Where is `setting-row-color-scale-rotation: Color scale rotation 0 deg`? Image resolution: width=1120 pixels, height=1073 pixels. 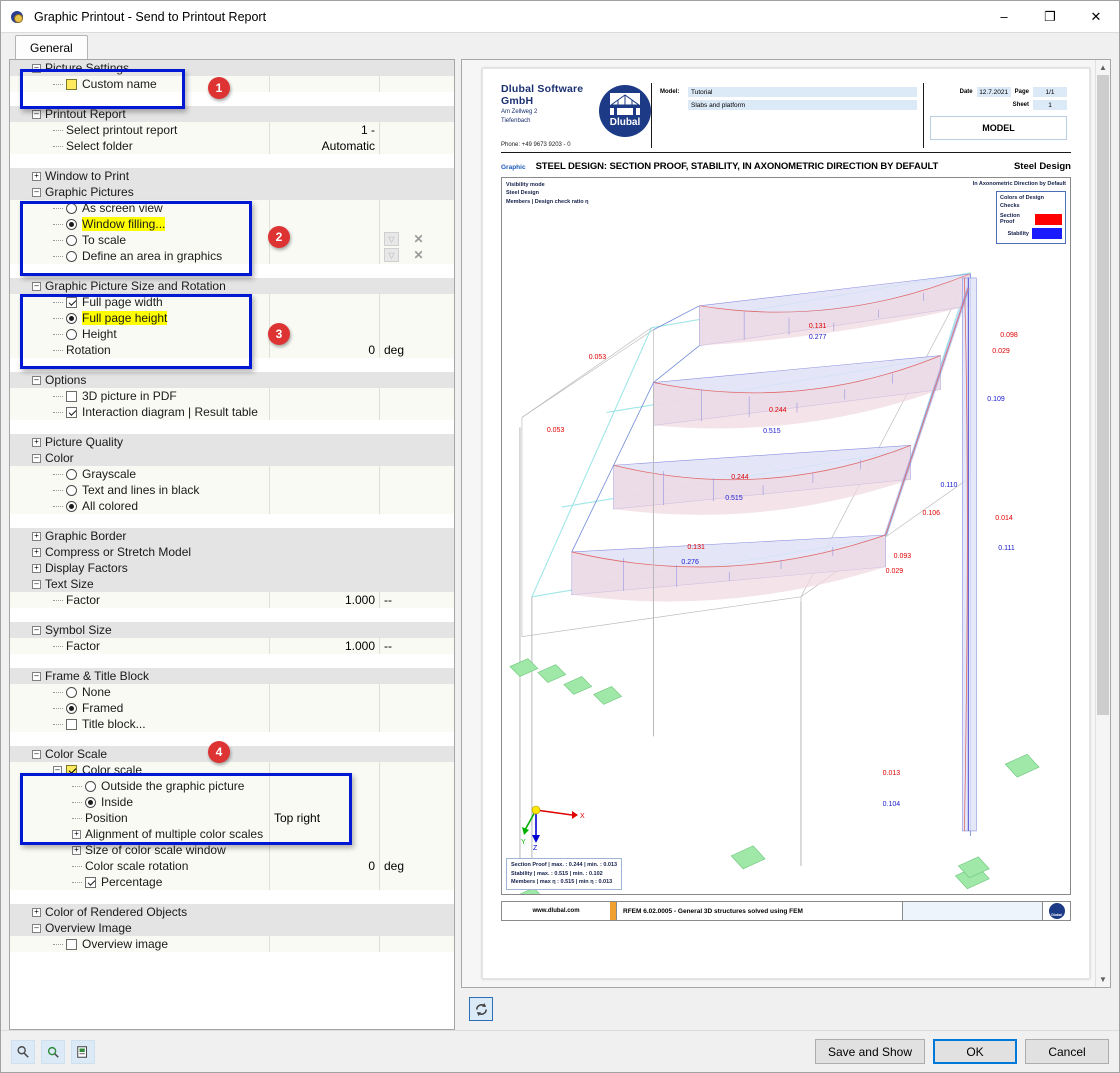 setting-row-color-scale-rotation: Color scale rotation 0 deg is located at coordinates (232, 866).